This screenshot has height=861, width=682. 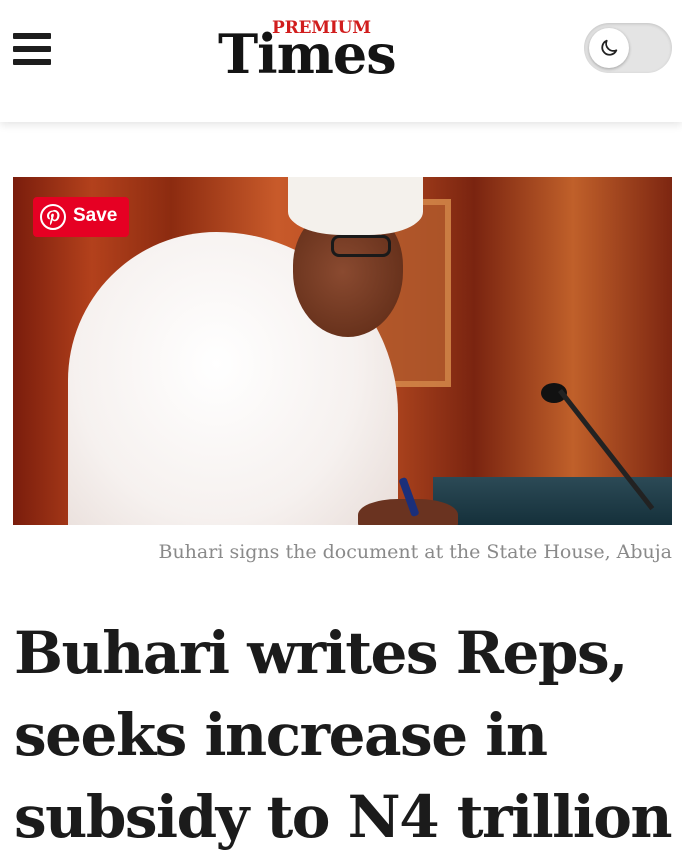 I want to click on hamburger-menu-icon, so click(x=32, y=36).